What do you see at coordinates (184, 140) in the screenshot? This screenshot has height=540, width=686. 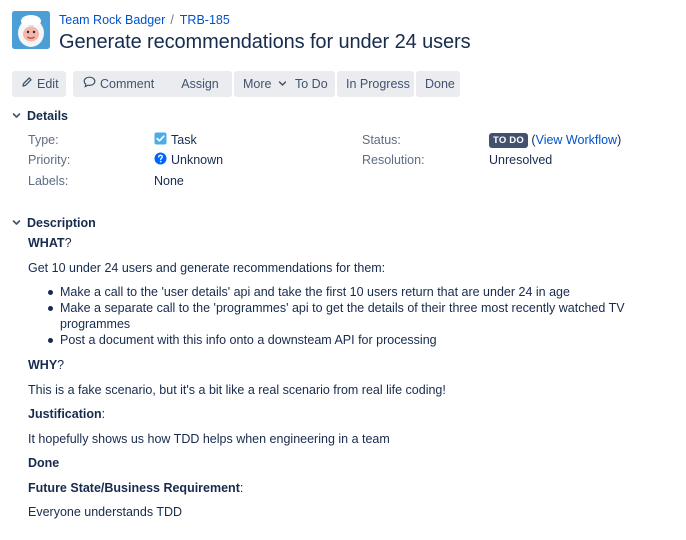 I see `type-value-text: Task` at bounding box center [184, 140].